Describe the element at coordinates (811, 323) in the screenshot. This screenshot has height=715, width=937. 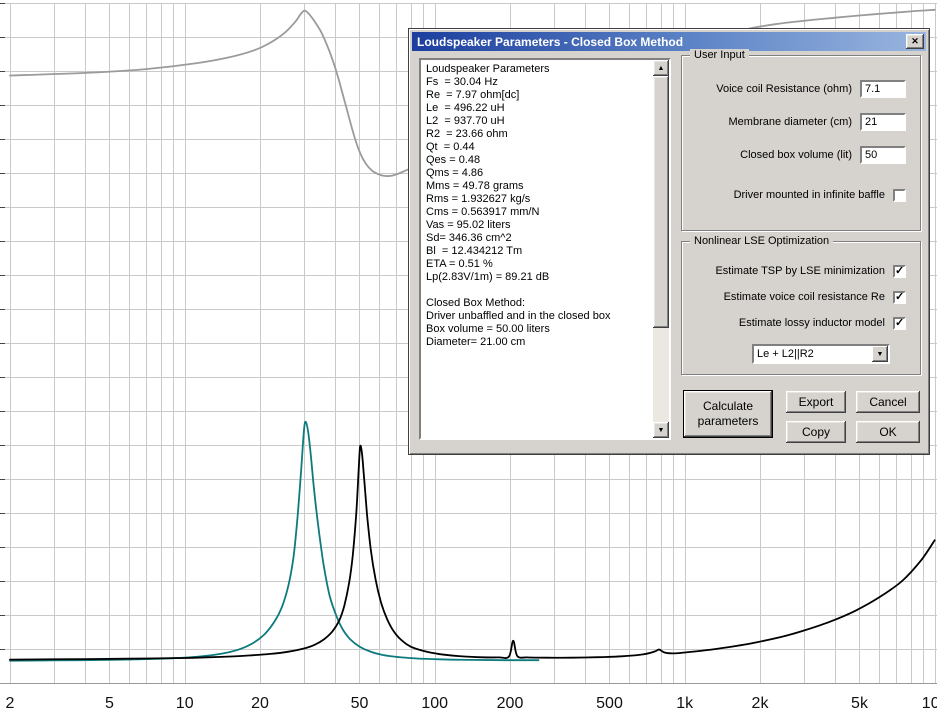
I see `estimate-inductor-label: Estimate lossy inductor model` at that location.